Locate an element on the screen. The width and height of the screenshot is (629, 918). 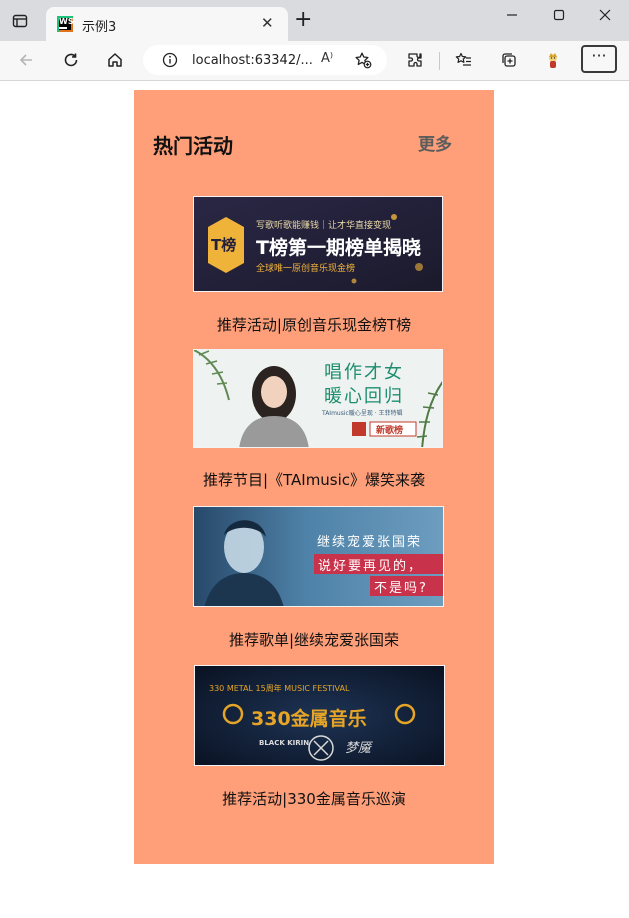
banner-image-singer: 唱作才女 暖心回归 TAImusic暖心呈现 · 王菲特辑 新歌榜 is located at coordinates (318, 398).